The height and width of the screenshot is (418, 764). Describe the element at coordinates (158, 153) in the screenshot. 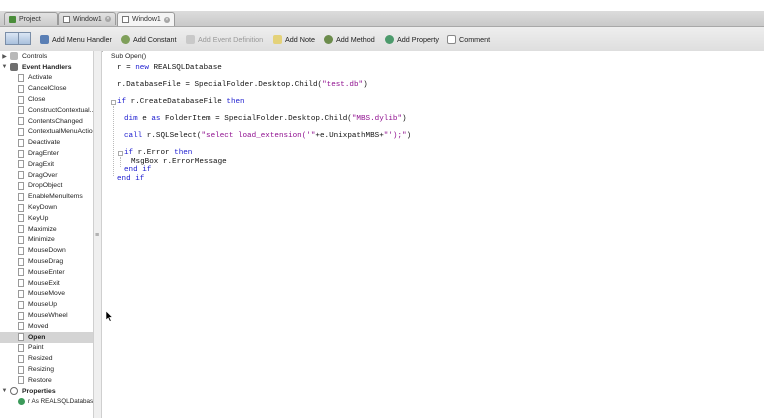

I see `code-line: if r.Error then` at that location.